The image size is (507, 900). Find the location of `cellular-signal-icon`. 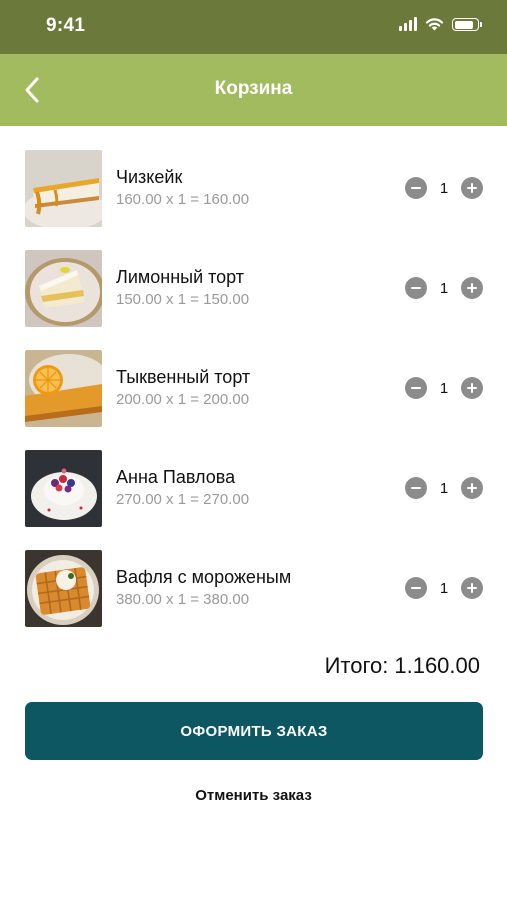

cellular-signal-icon is located at coordinates (408, 24).